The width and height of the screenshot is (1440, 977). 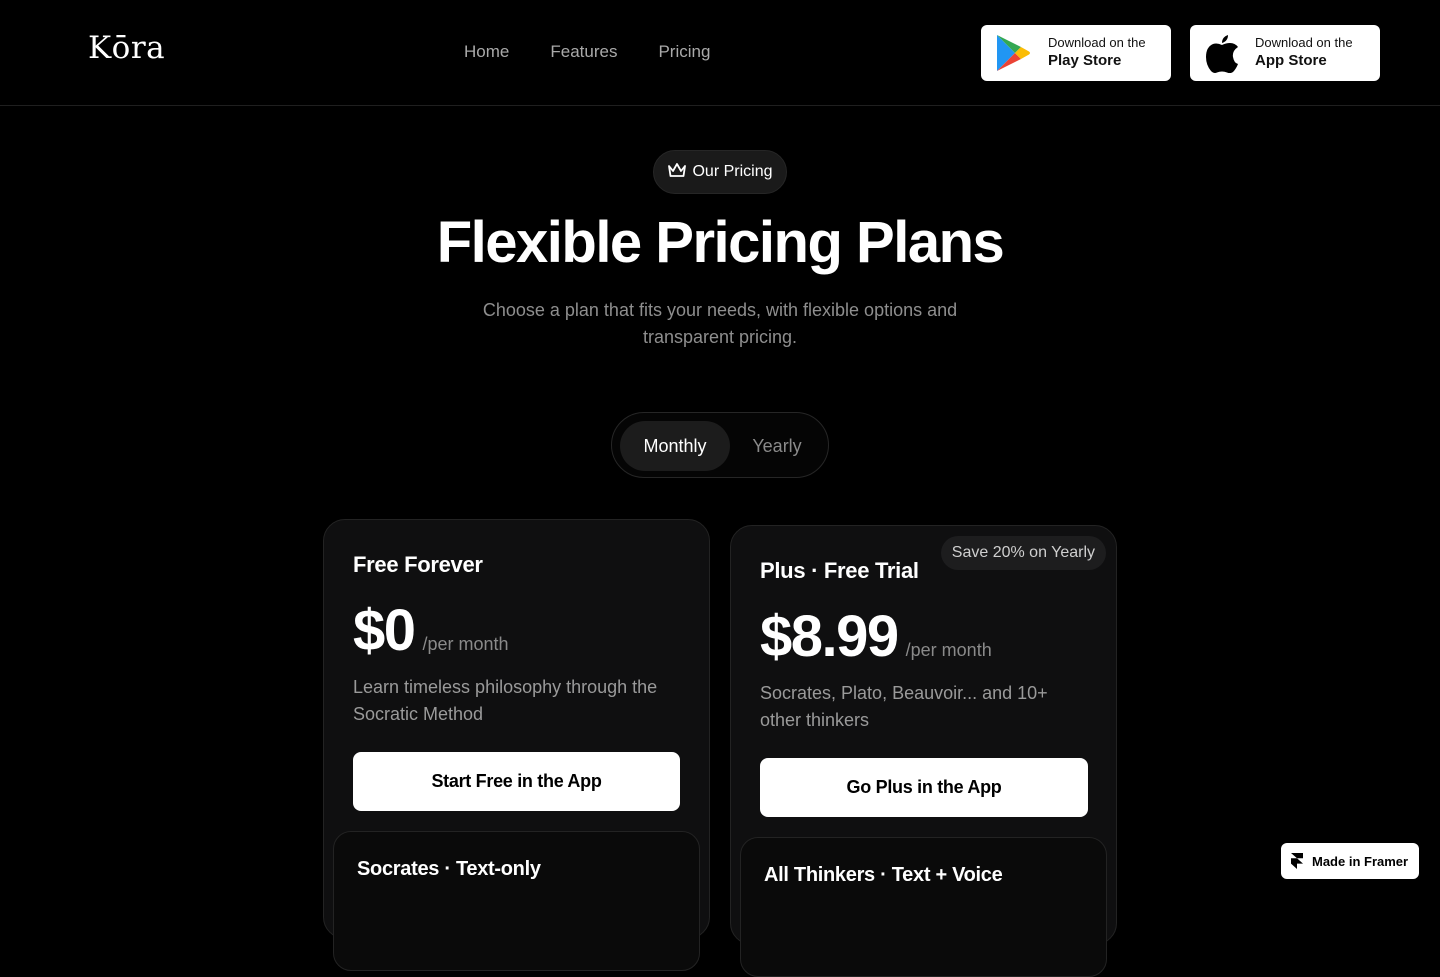 What do you see at coordinates (1023, 553) in the screenshot?
I see `save-yearly-badge: Save 20% on Yearly` at bounding box center [1023, 553].